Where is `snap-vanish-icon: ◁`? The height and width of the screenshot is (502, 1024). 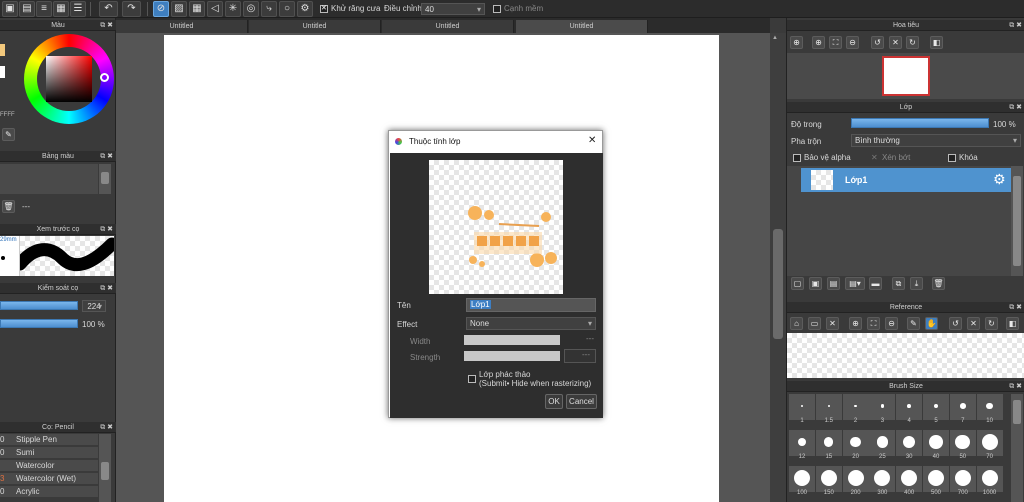
snap-vanish-icon: ◁ is located at coordinates (215, 9).